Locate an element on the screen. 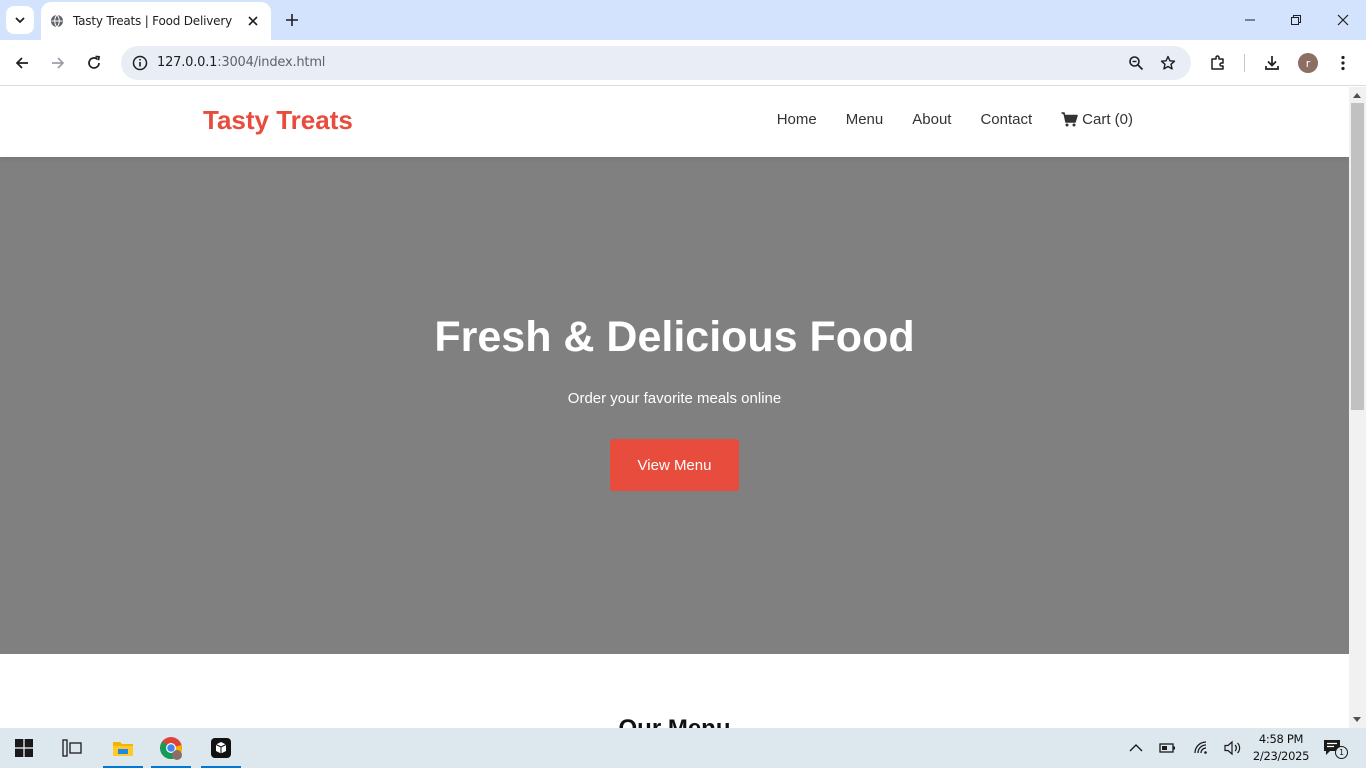 The image size is (1366, 768). system-clock: 4:58 PM 2/23/2025 is located at coordinates (1281, 748).